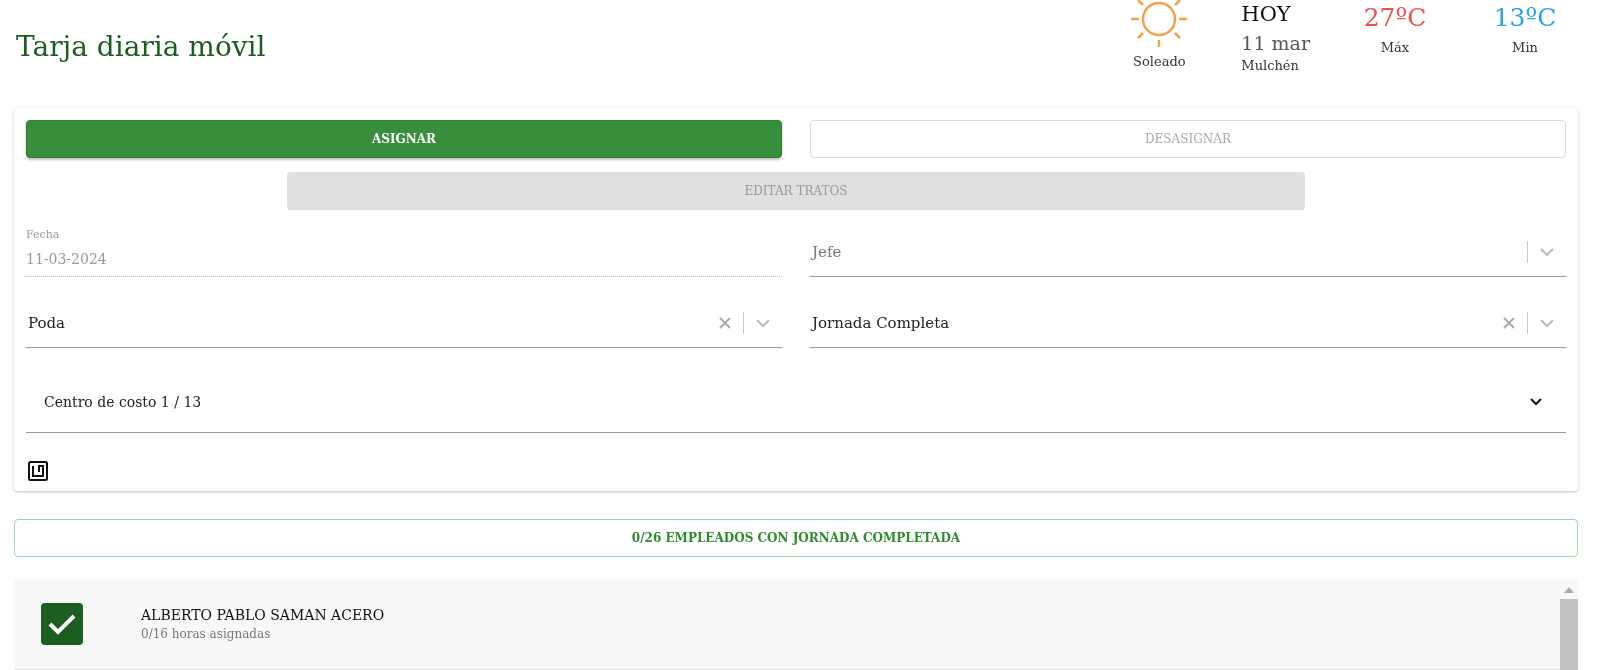 The height and width of the screenshot is (670, 1600). Describe the element at coordinates (263, 615) in the screenshot. I see `employee-name: ALBERTO PABLO SAMAN ACERO` at that location.